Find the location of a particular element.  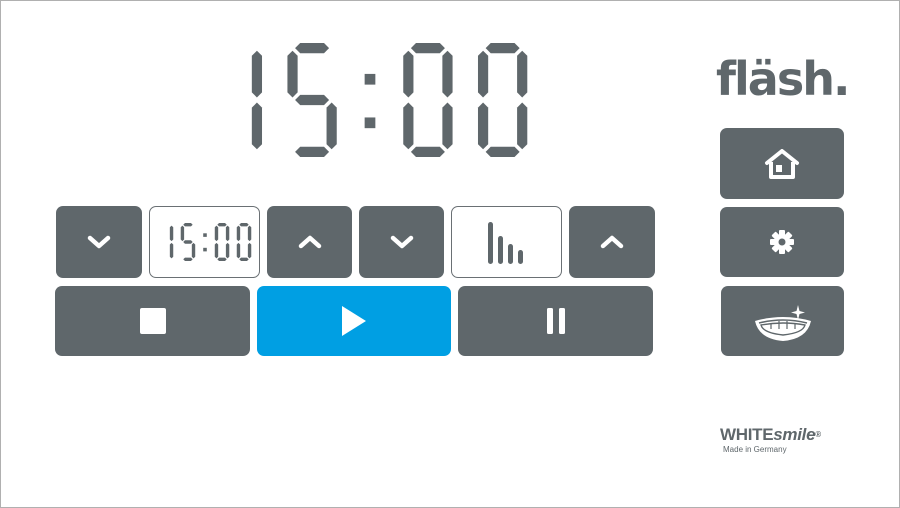

time-increase-button is located at coordinates (309, 242).